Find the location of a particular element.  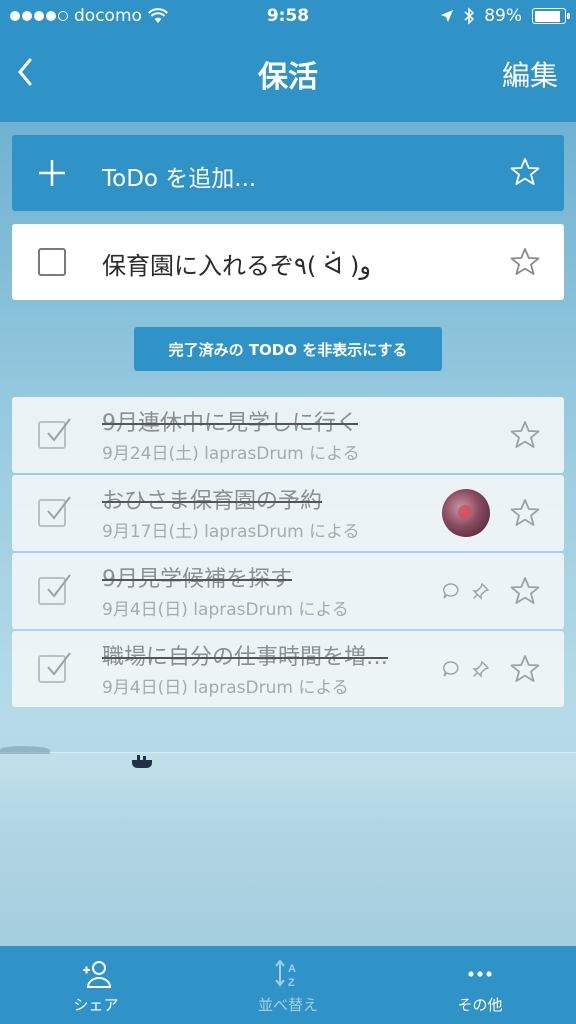

tab-share: シェア is located at coordinates (96, 985).